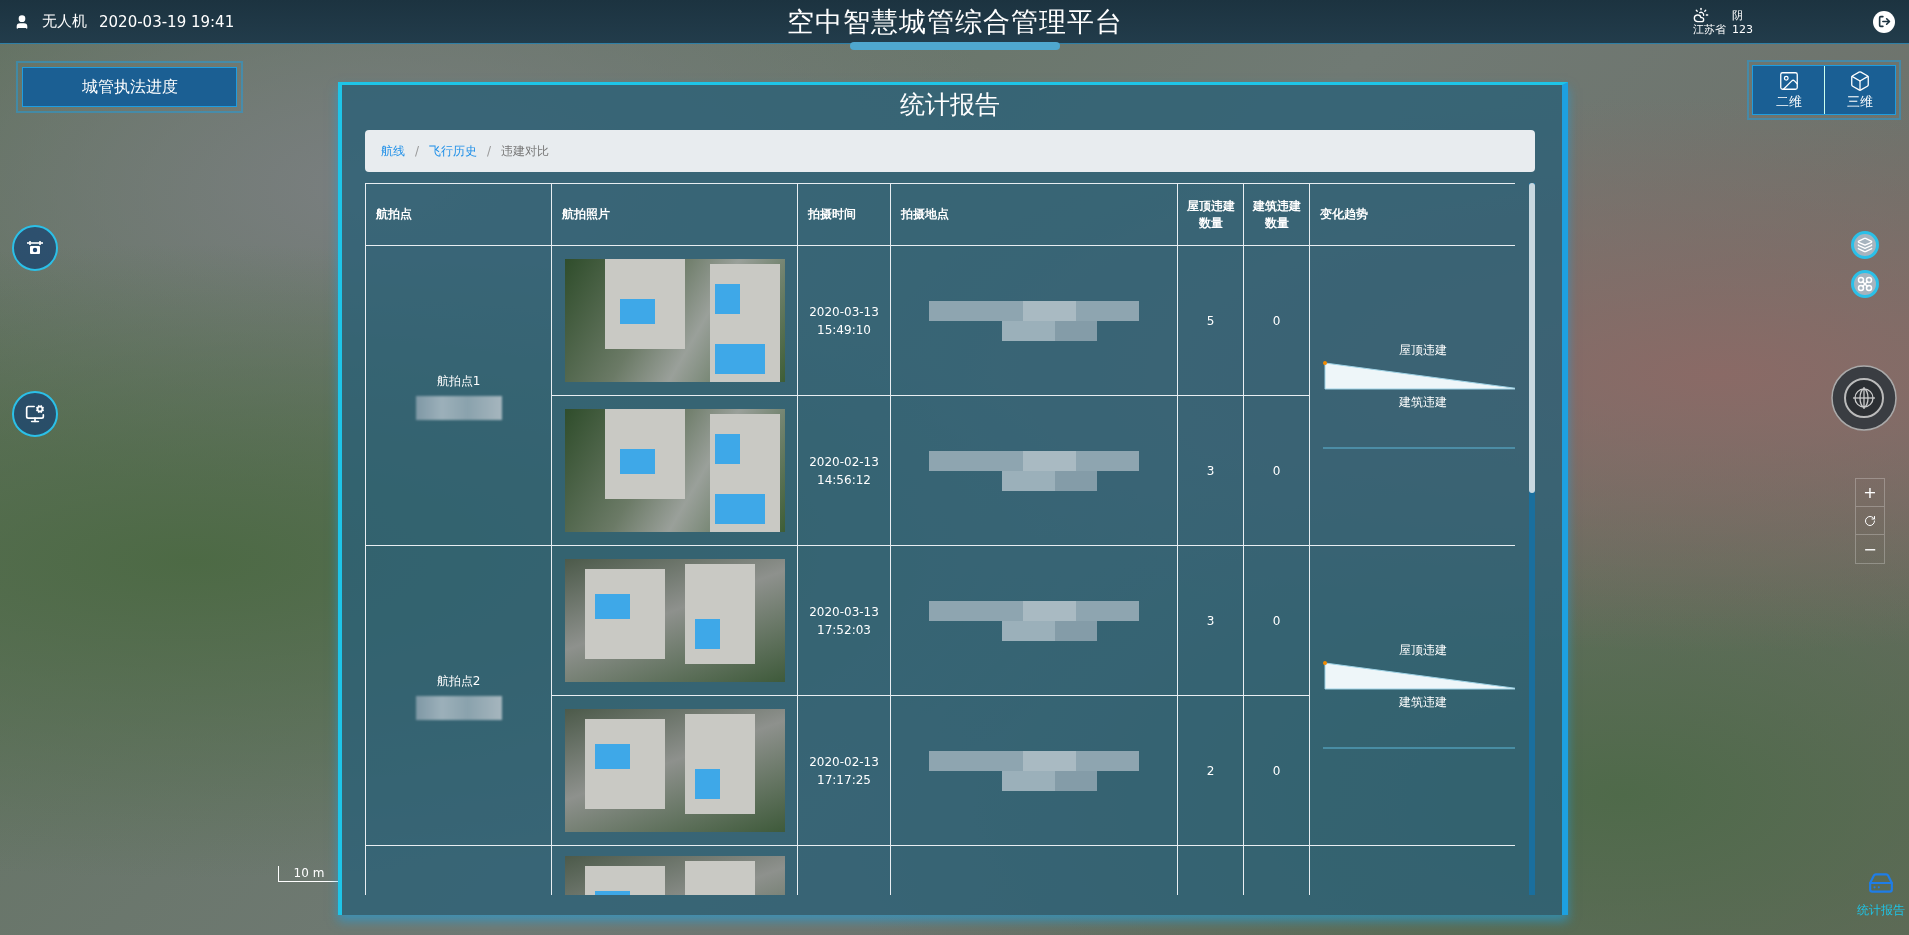 Image resolution: width=1909 pixels, height=935 pixels. What do you see at coordinates (950, 105) in the screenshot?
I see `dialog-title: 统计报告` at bounding box center [950, 105].